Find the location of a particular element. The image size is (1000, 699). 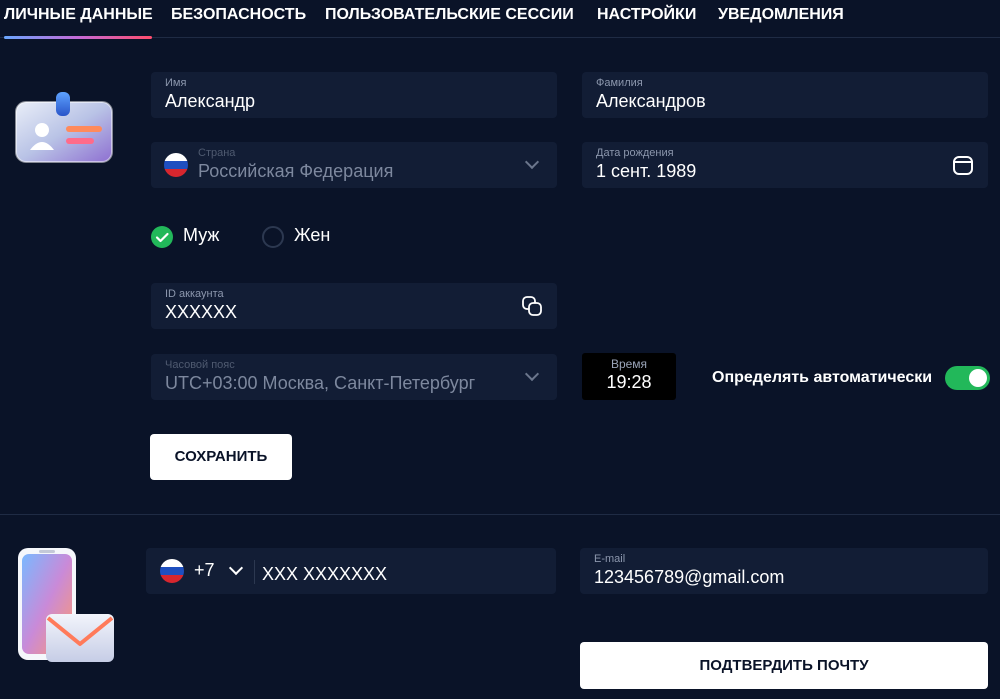

time-display: Время 19:28 is located at coordinates (629, 376).